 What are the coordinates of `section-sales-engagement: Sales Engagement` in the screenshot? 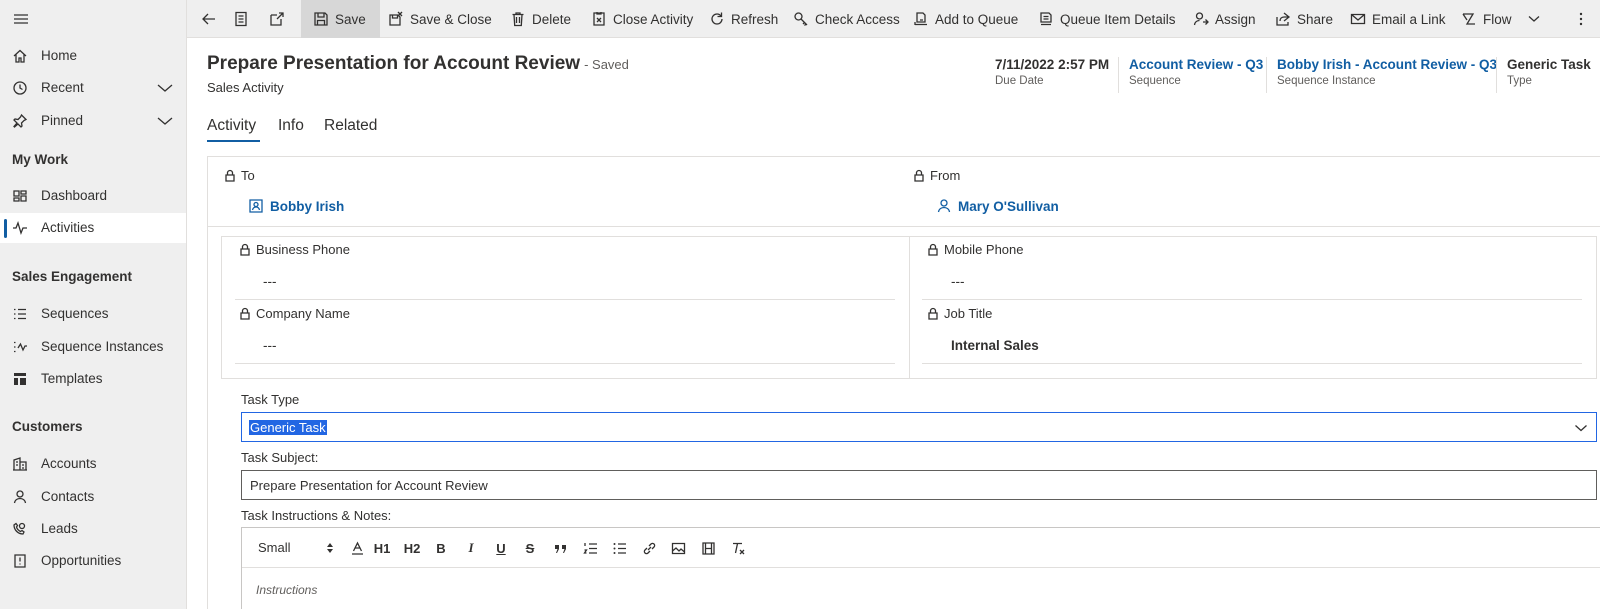 It's located at (72, 276).